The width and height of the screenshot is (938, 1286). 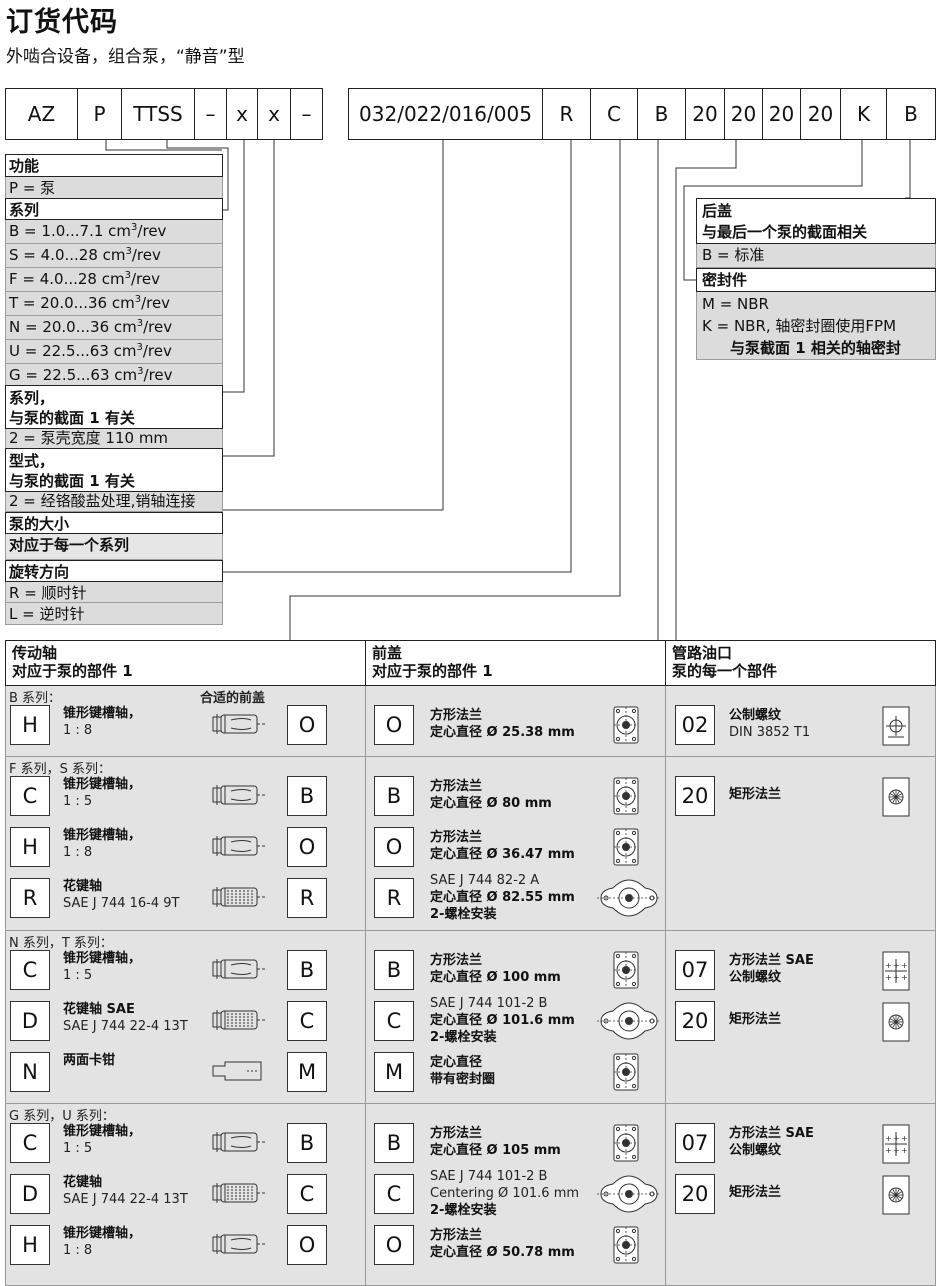 I want to click on section-label: G 系列，U 系列：, so click(x=62, y=1116).